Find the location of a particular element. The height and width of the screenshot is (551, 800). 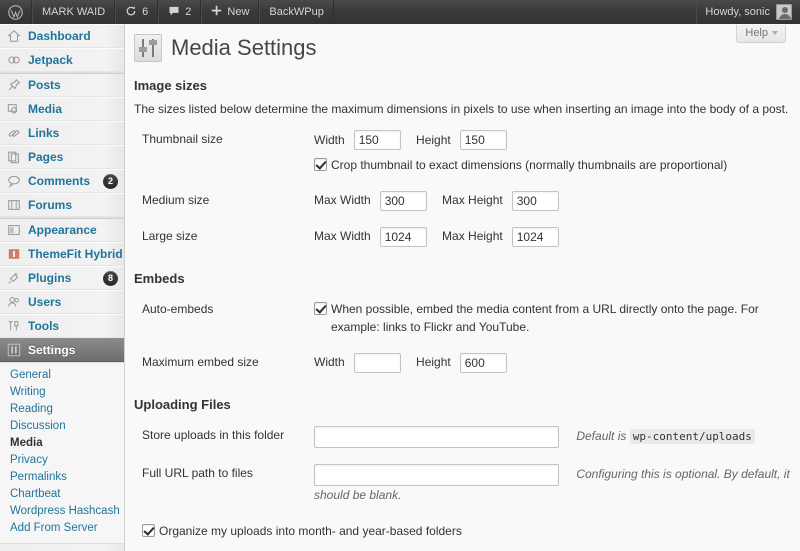

site-name-label: MARK WAID is located at coordinates (74, 12).